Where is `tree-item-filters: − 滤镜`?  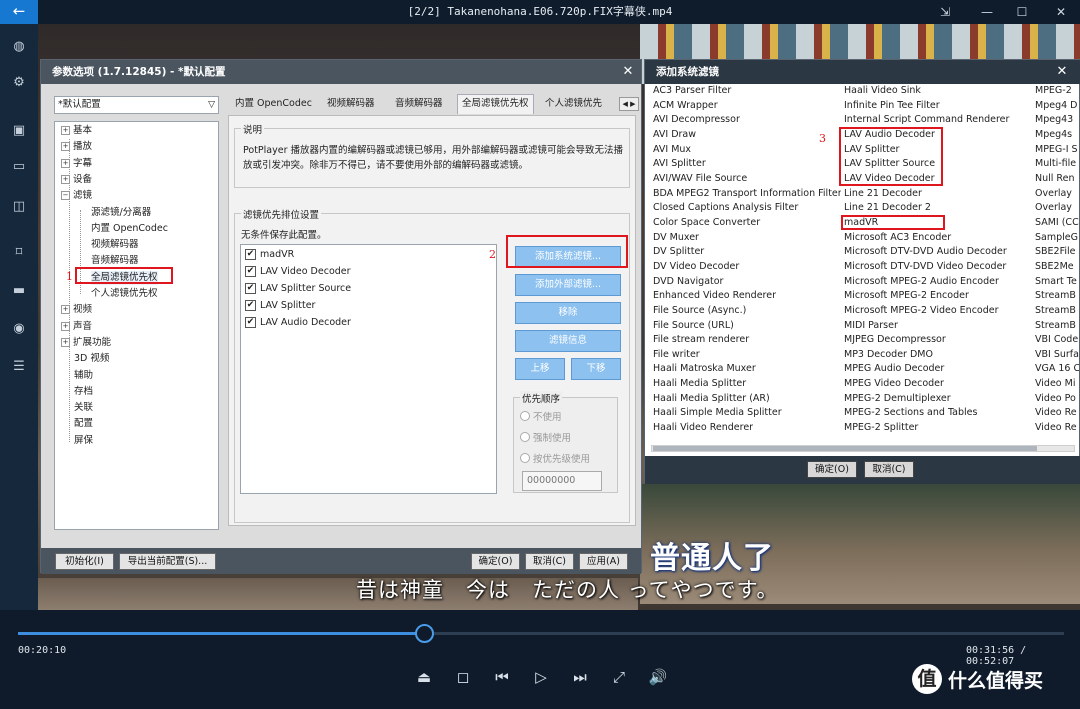
tree-item-filters: − 滤镜 is located at coordinates (76, 196).